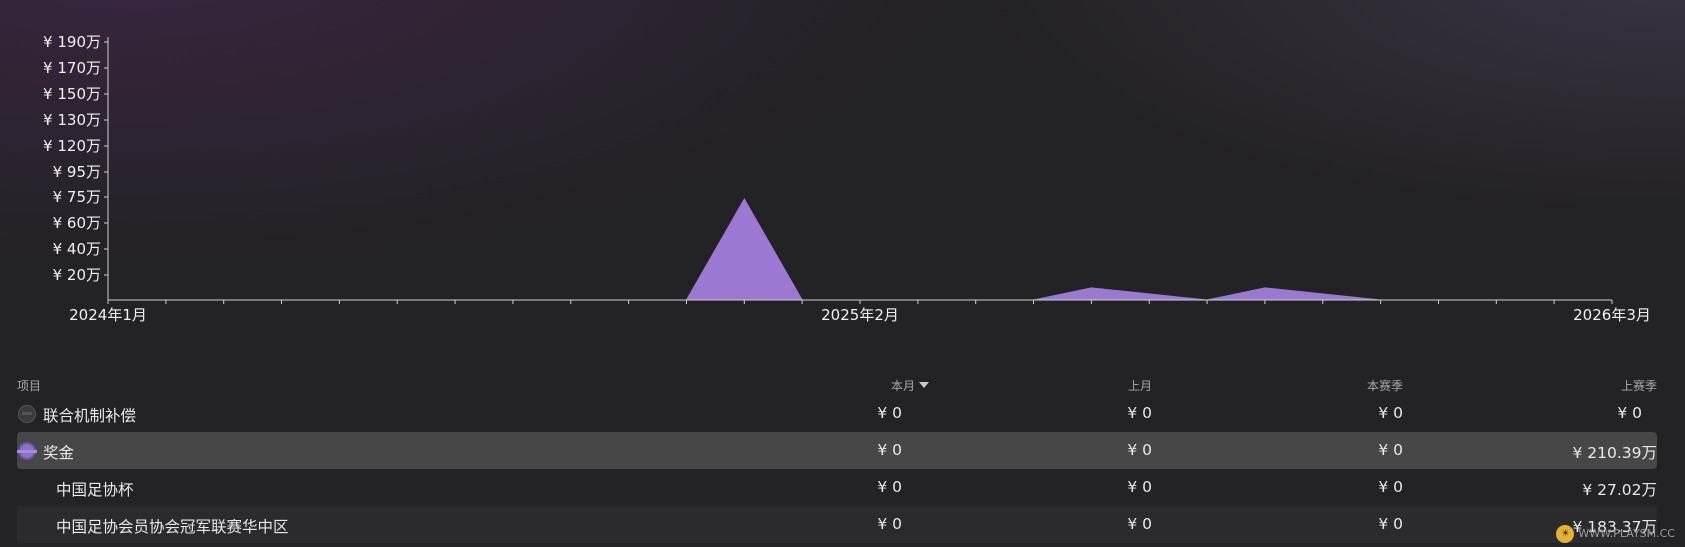 The height and width of the screenshot is (547, 1685). What do you see at coordinates (72, 146) in the screenshot?
I see `y-tick-label: ¥ 120万` at bounding box center [72, 146].